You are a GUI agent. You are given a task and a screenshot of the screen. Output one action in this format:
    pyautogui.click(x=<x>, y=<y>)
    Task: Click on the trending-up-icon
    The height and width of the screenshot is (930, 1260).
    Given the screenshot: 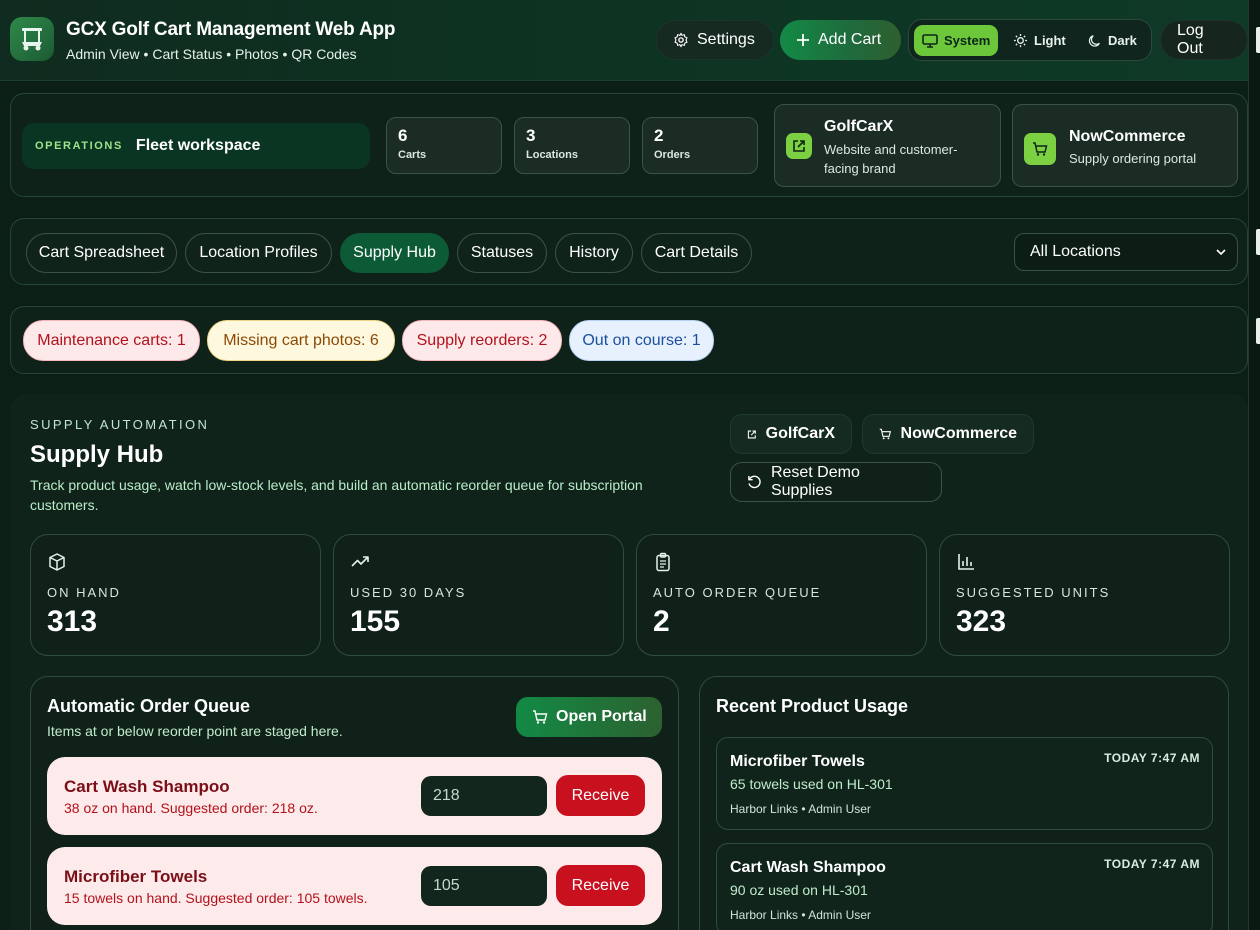 What is the action you would take?
    pyautogui.click(x=360, y=561)
    